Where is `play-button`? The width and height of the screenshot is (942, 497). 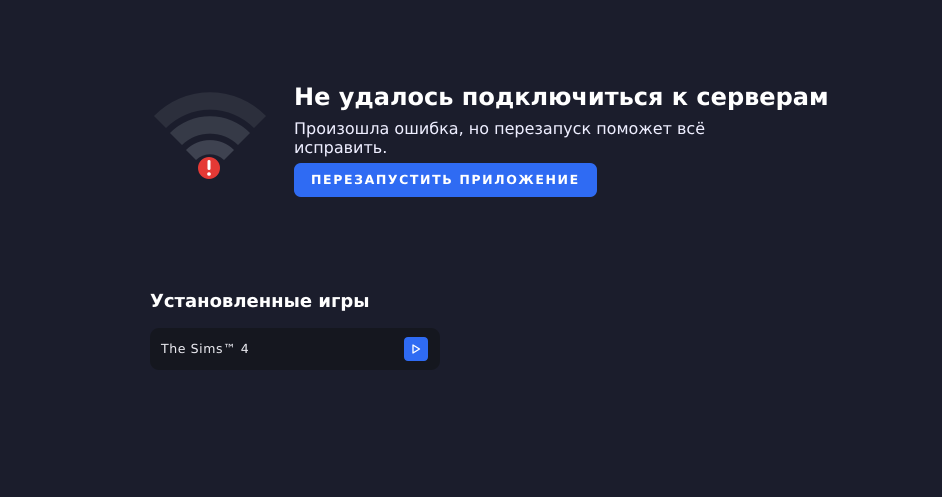 play-button is located at coordinates (416, 348).